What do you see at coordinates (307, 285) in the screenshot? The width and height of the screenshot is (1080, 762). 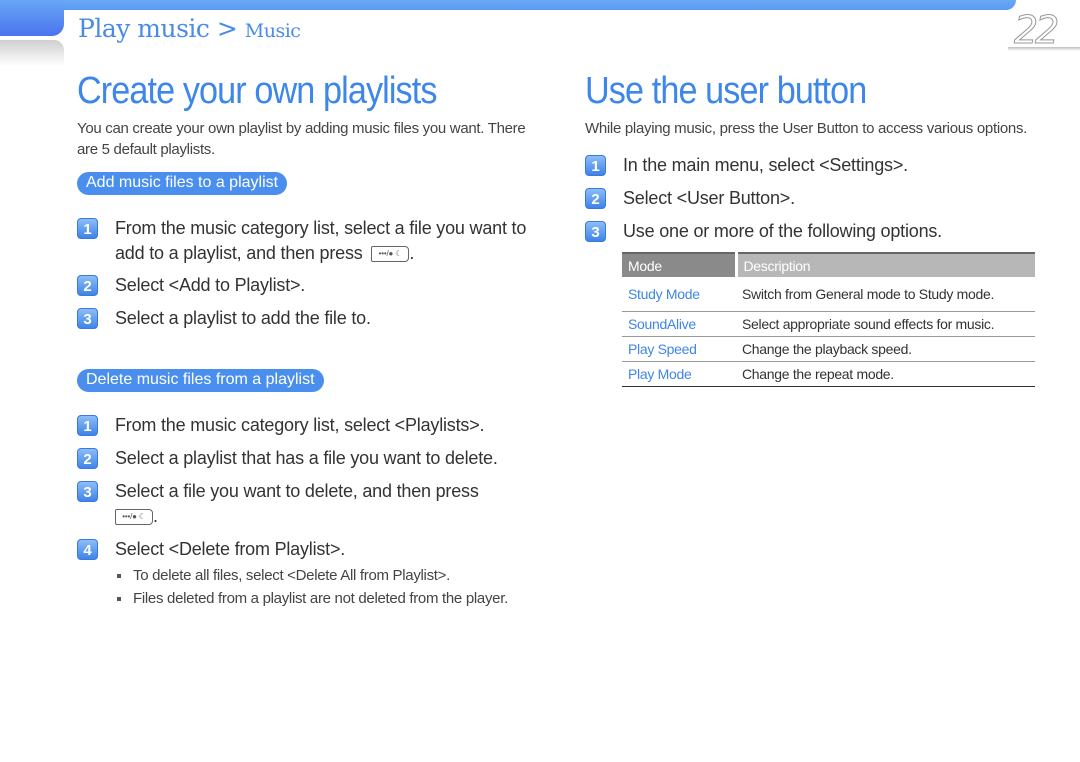 I see `step-item: 2 Select <Add to Playlist>.` at bounding box center [307, 285].